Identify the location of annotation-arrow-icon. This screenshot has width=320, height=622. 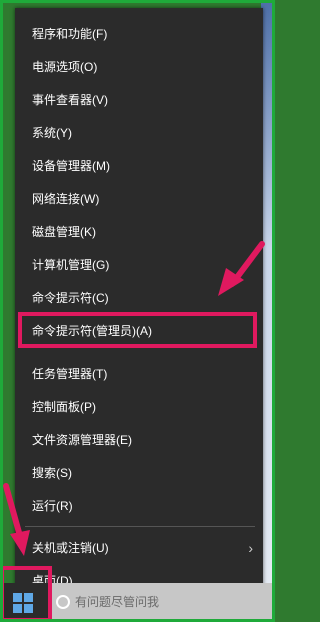
(16, 519).